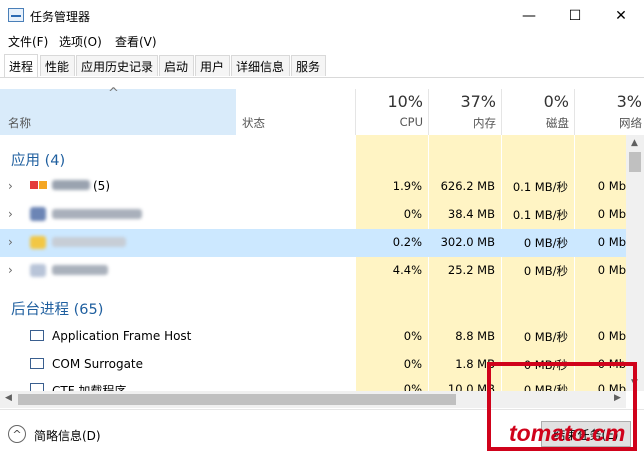 This screenshot has height=460, width=644. I want to click on collapse-icon: ^, so click(17, 434).